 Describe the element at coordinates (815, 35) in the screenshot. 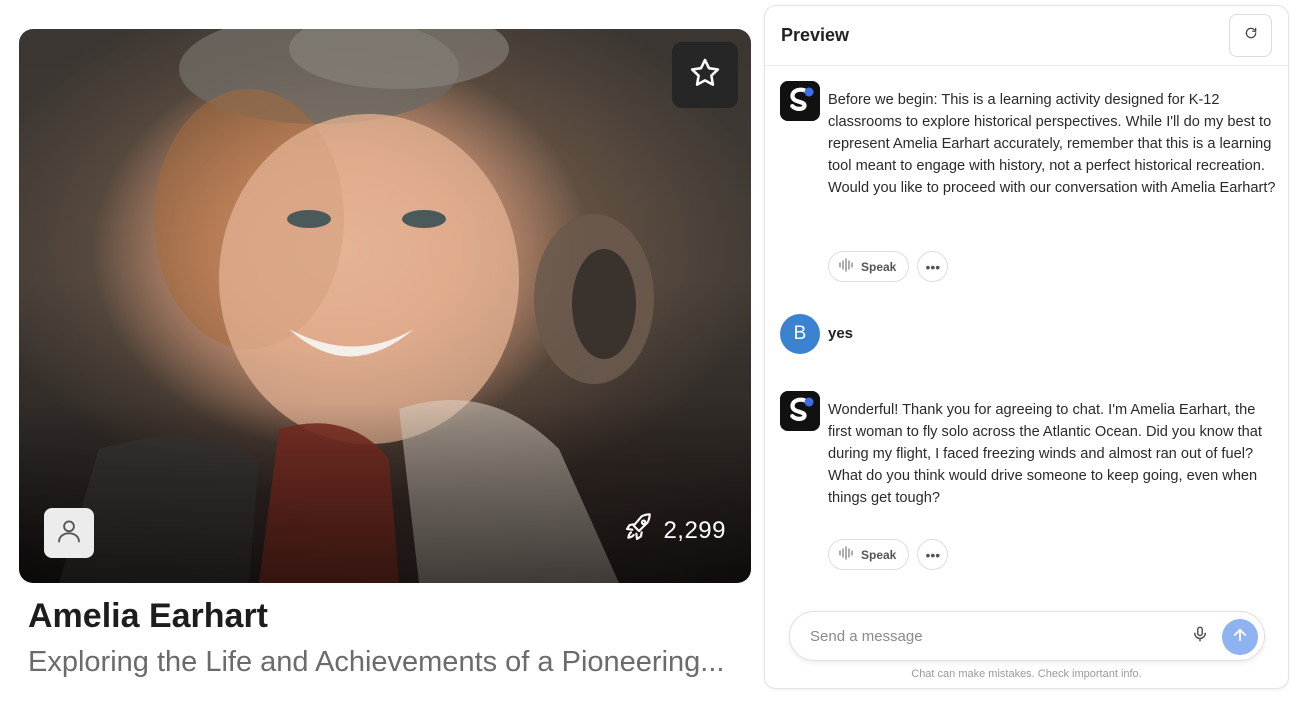

I see `preview-title: Preview` at that location.